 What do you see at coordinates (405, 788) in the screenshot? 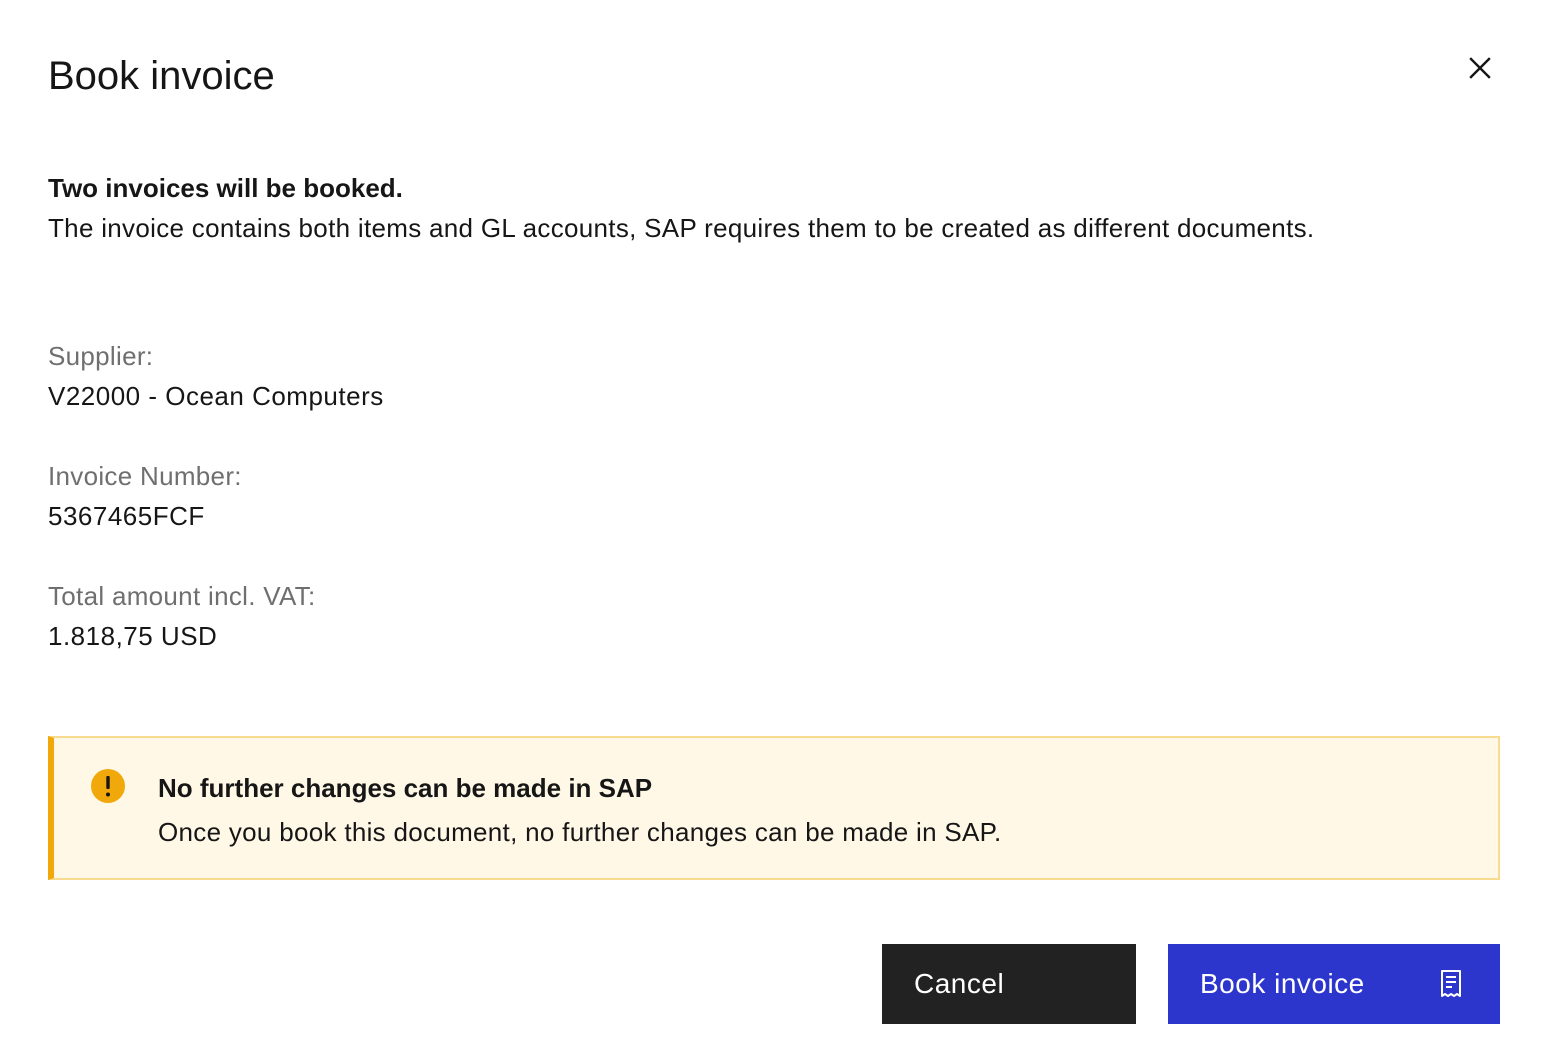
I see `notice-title: No further changes can be made in SAP` at bounding box center [405, 788].